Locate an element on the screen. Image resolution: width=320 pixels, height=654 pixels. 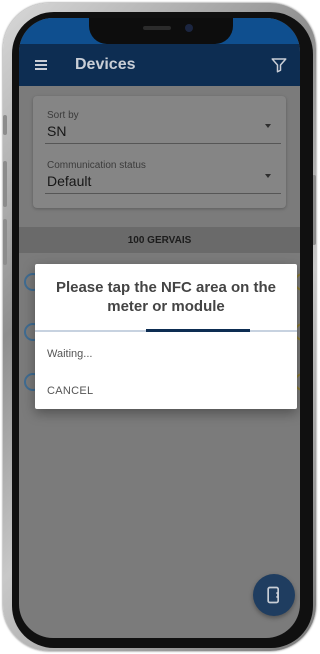
volume-up-button is located at coordinates (5, 184).